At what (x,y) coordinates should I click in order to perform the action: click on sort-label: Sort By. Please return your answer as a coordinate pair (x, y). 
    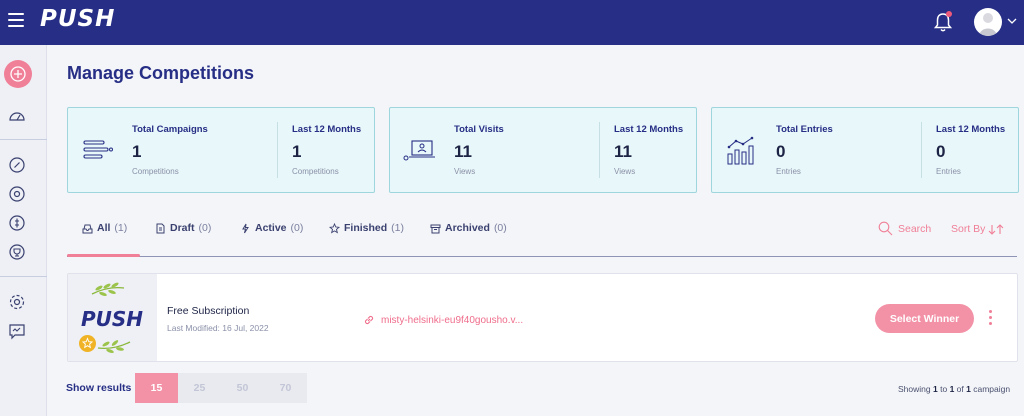
    Looking at the image, I should click on (968, 229).